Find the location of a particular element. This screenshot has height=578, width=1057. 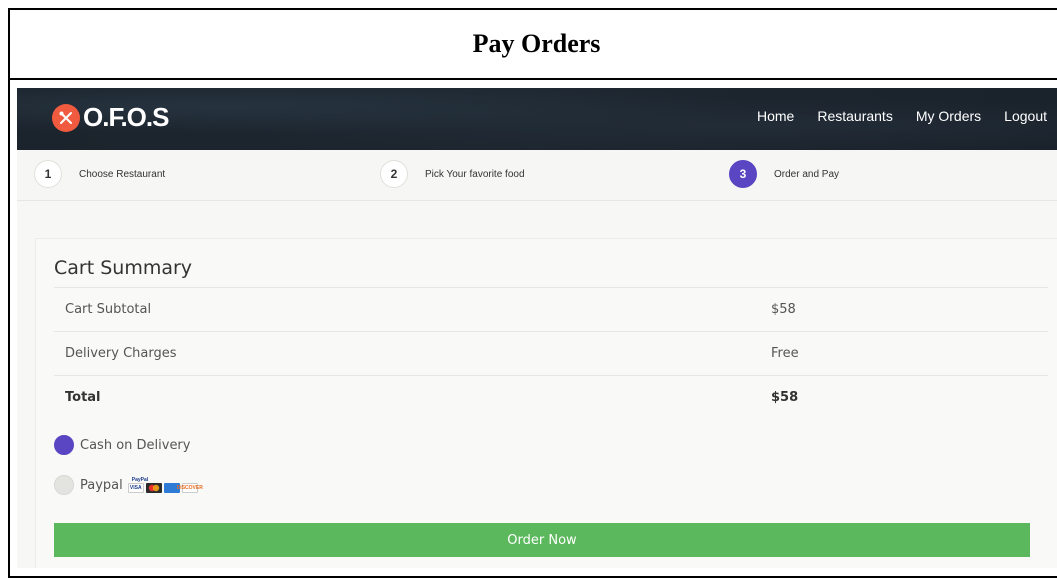

step-label: Order and Pay is located at coordinates (807, 174).